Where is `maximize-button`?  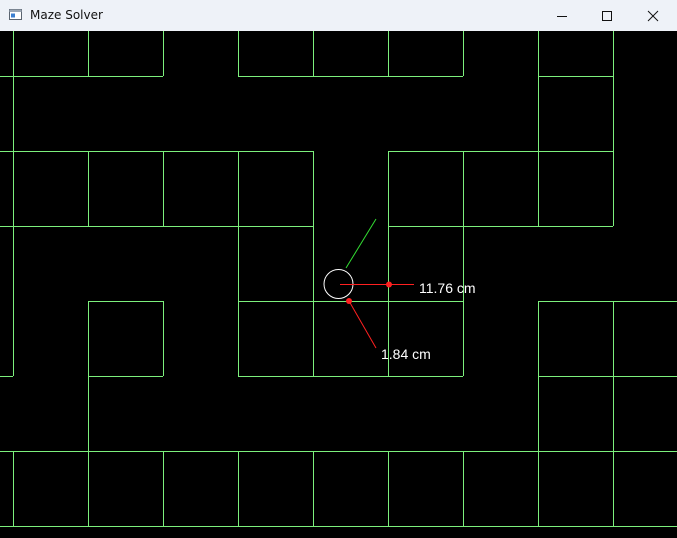 maximize-button is located at coordinates (607, 15).